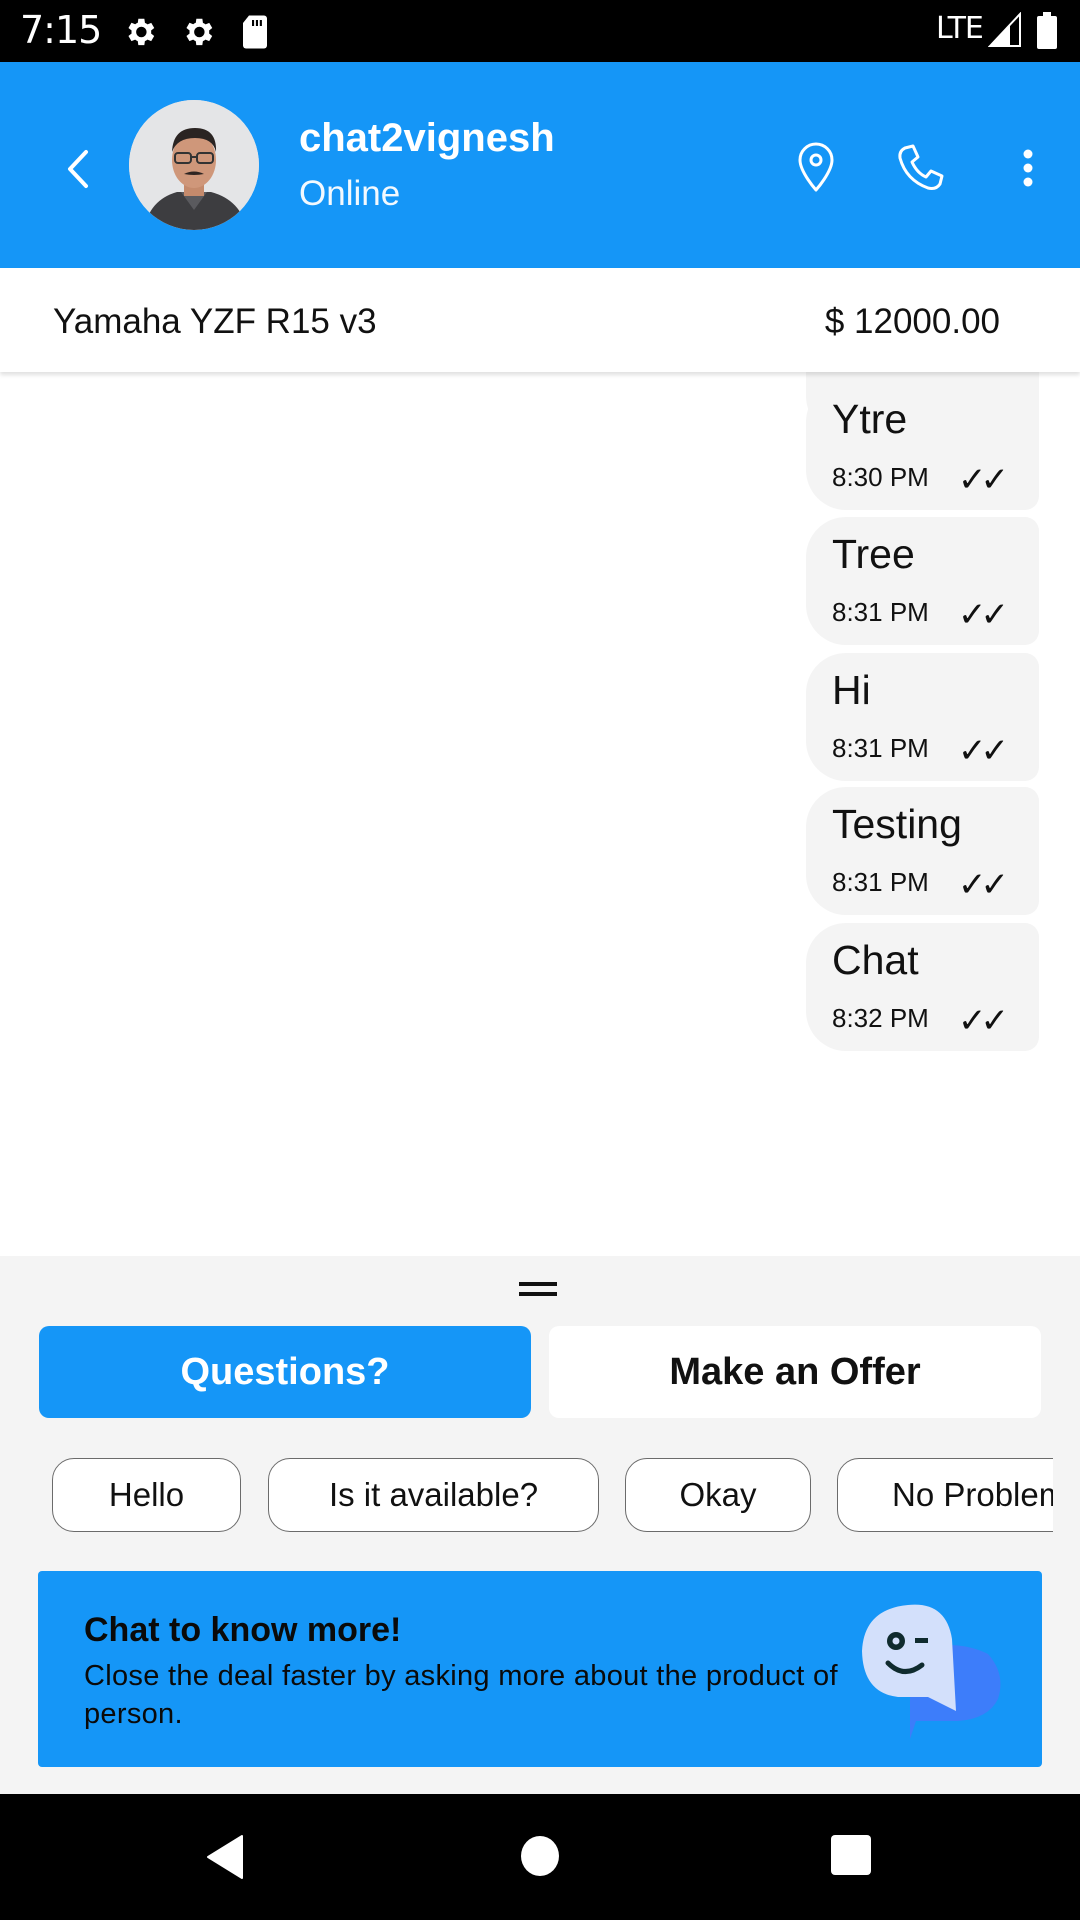  What do you see at coordinates (255, 32) in the screenshot?
I see `sd-card-icon` at bounding box center [255, 32].